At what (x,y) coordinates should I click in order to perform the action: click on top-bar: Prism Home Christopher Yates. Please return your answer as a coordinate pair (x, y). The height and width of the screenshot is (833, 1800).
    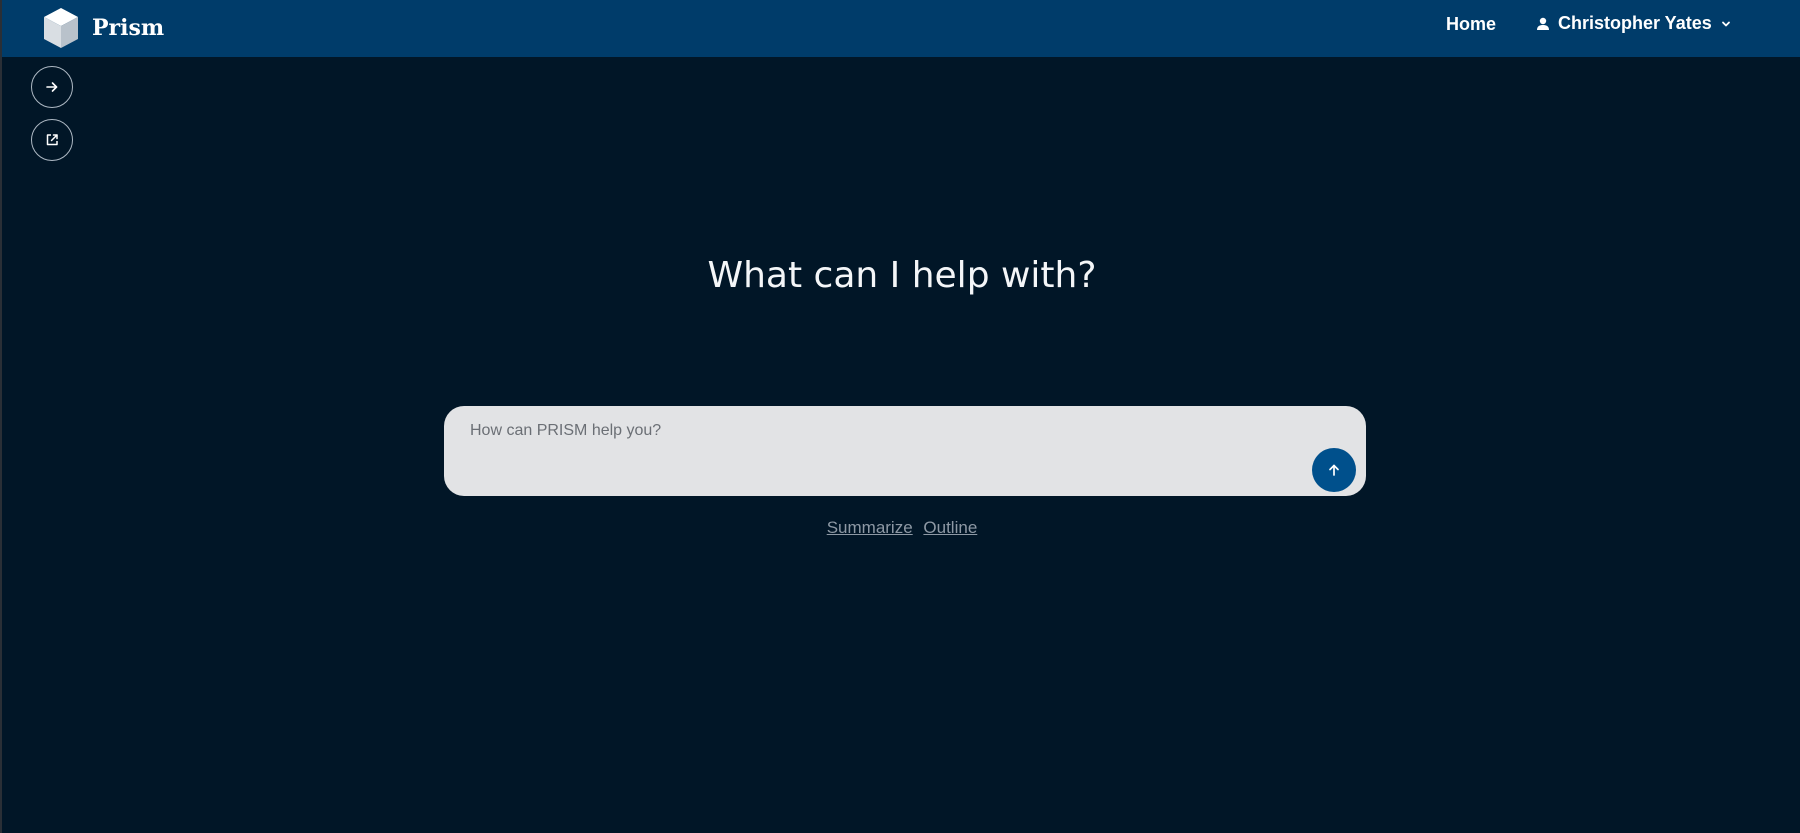
    Looking at the image, I should click on (901, 28).